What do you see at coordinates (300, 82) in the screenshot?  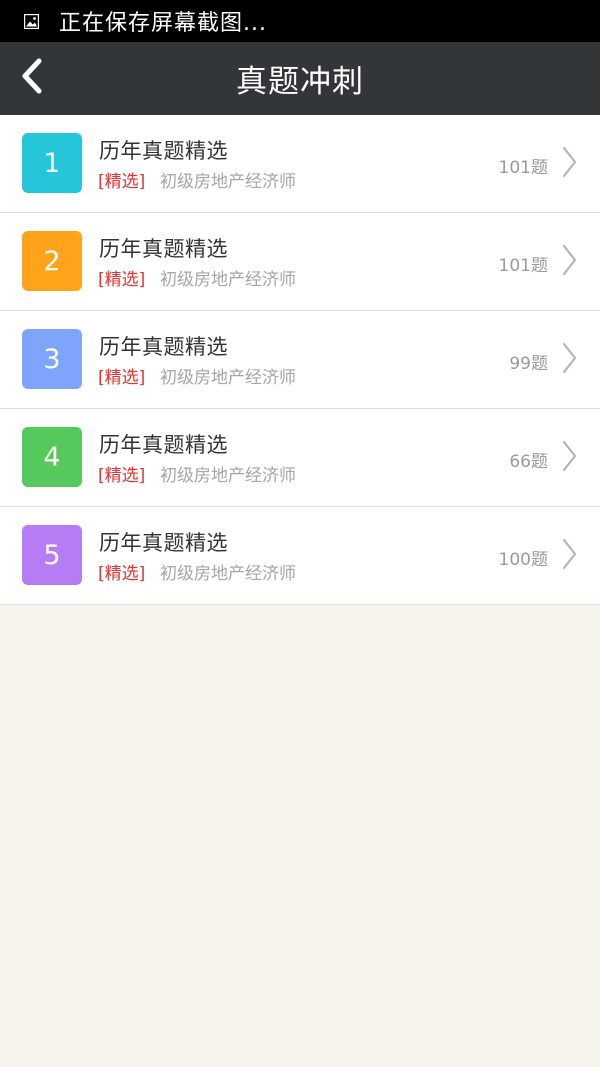 I see `page-title: 真题冲刺` at bounding box center [300, 82].